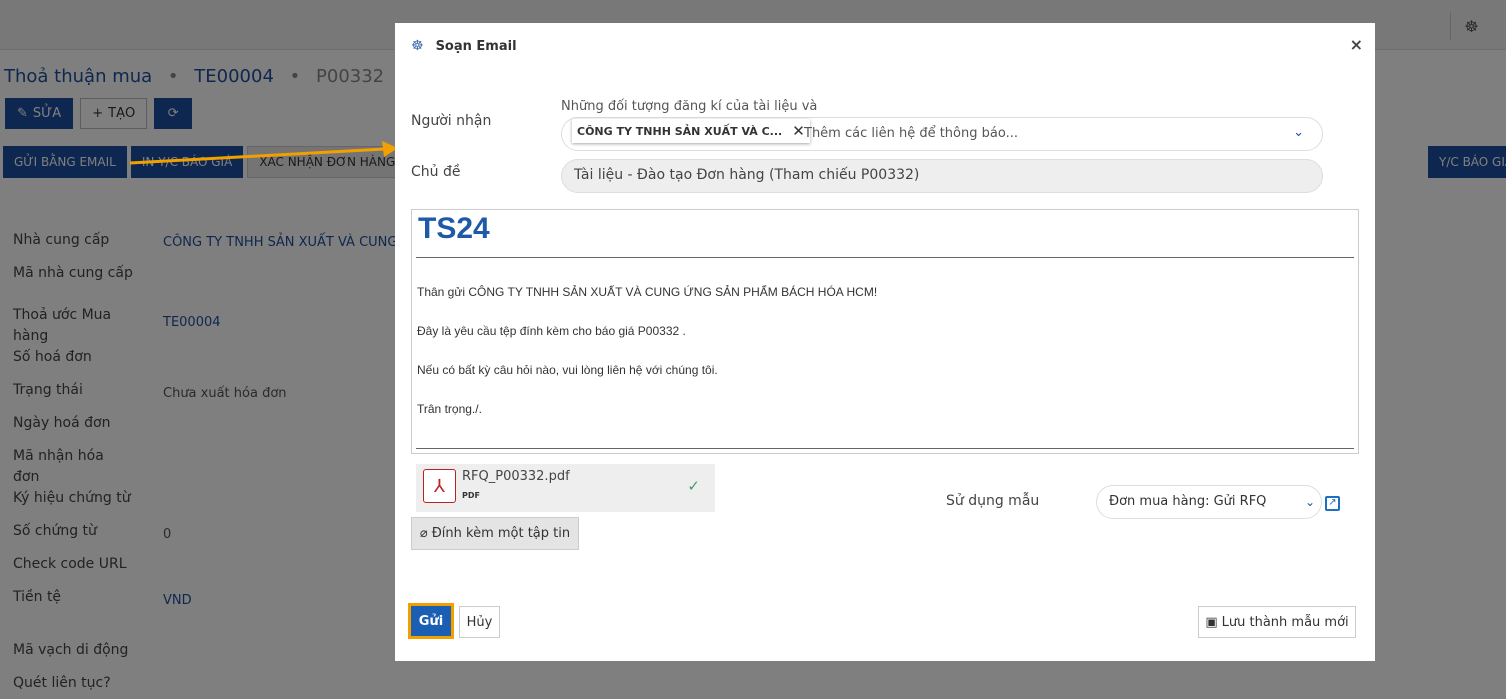 Image resolution: width=1506 pixels, height=699 pixels. What do you see at coordinates (501, 533) in the screenshot?
I see `attach-file-label: Đính kèm một tập tin` at bounding box center [501, 533].